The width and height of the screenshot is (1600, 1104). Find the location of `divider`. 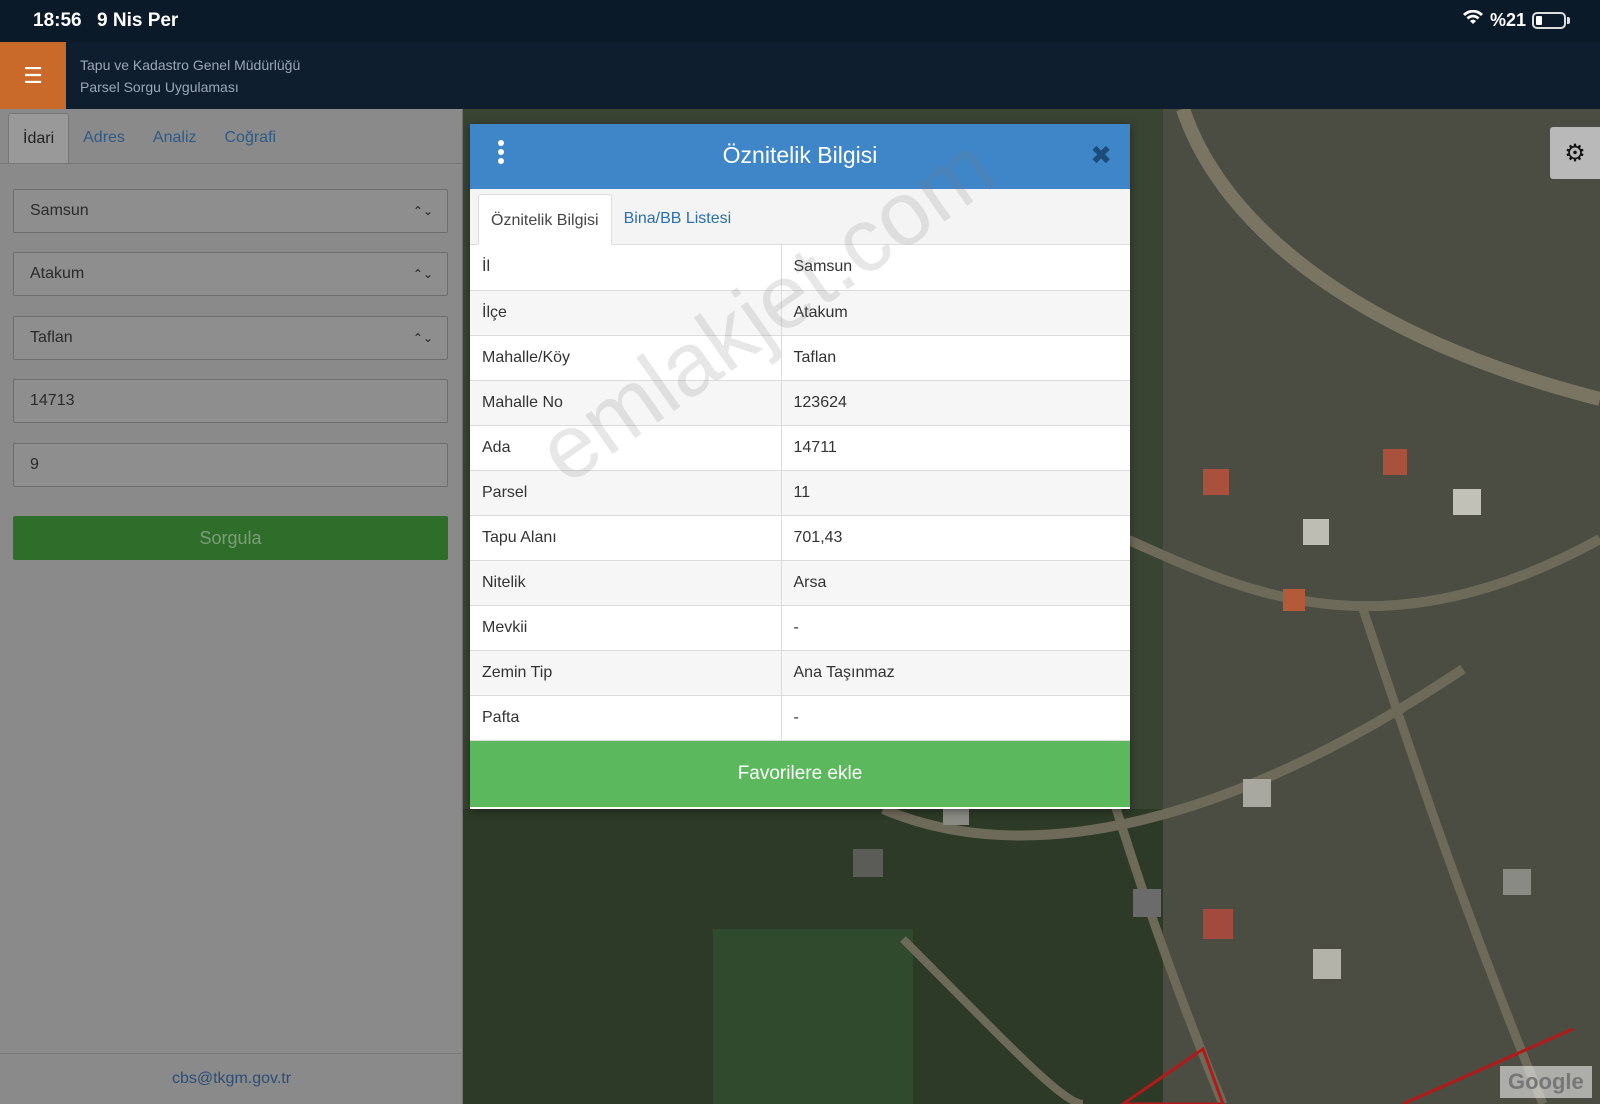

divider is located at coordinates (231, 1053).